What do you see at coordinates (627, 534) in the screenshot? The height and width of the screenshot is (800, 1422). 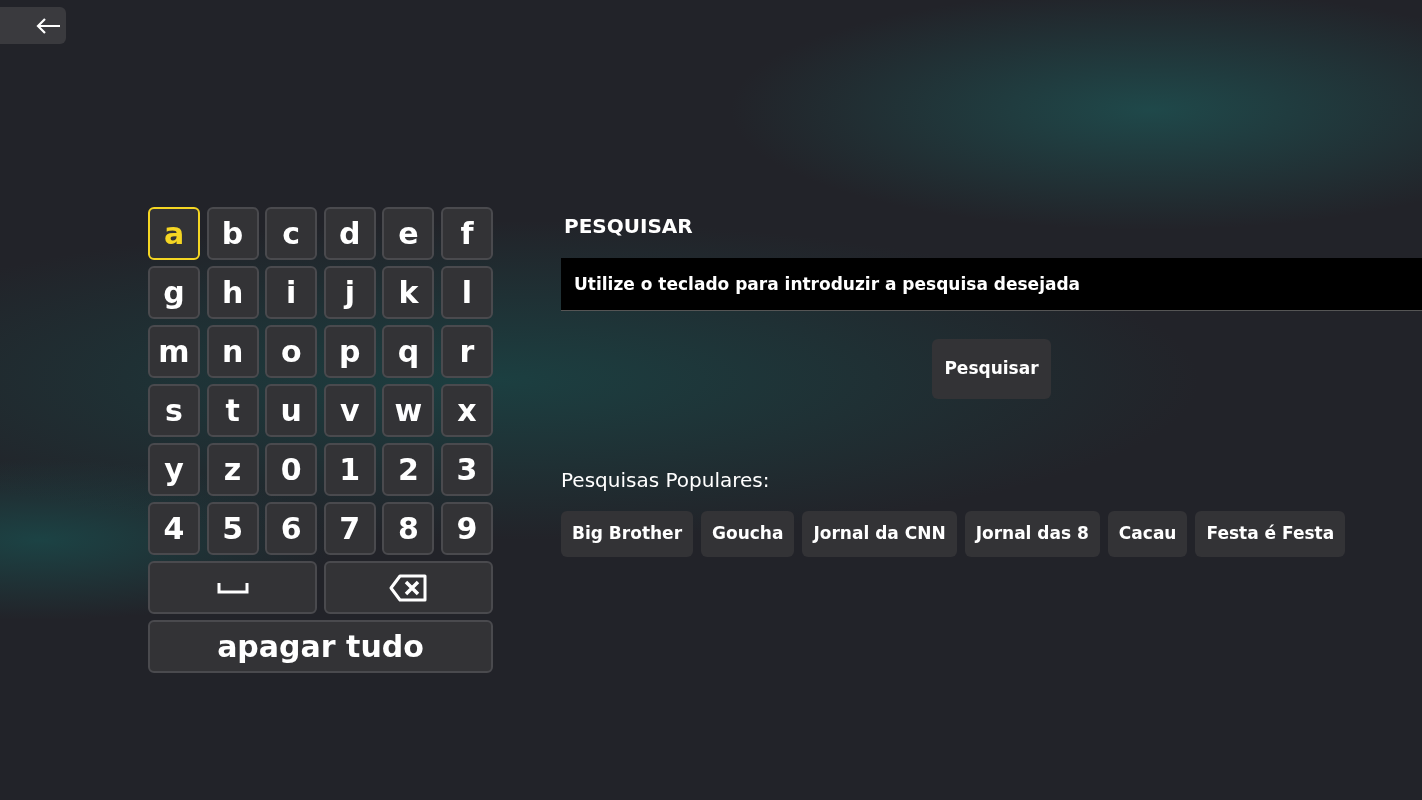 I see `popular-search-chip: Big Brother` at bounding box center [627, 534].